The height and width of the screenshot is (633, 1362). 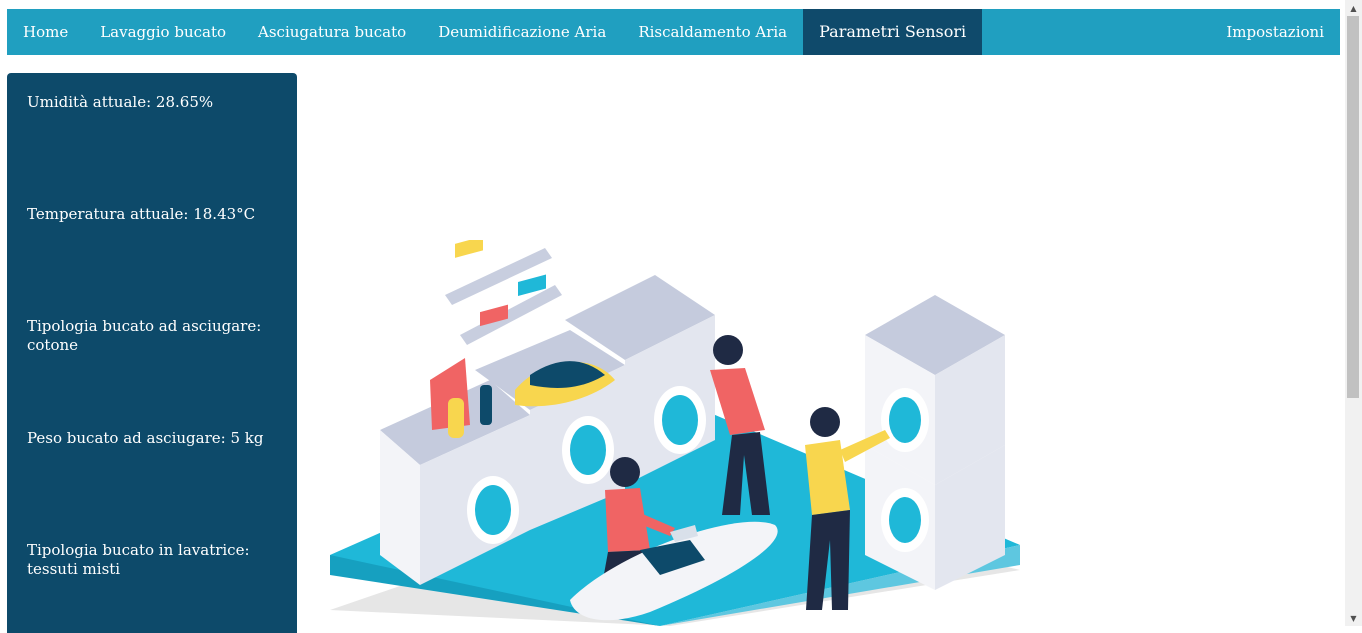 I want to click on sensor-humidity-label: Umidità attuale:, so click(x=89, y=102).